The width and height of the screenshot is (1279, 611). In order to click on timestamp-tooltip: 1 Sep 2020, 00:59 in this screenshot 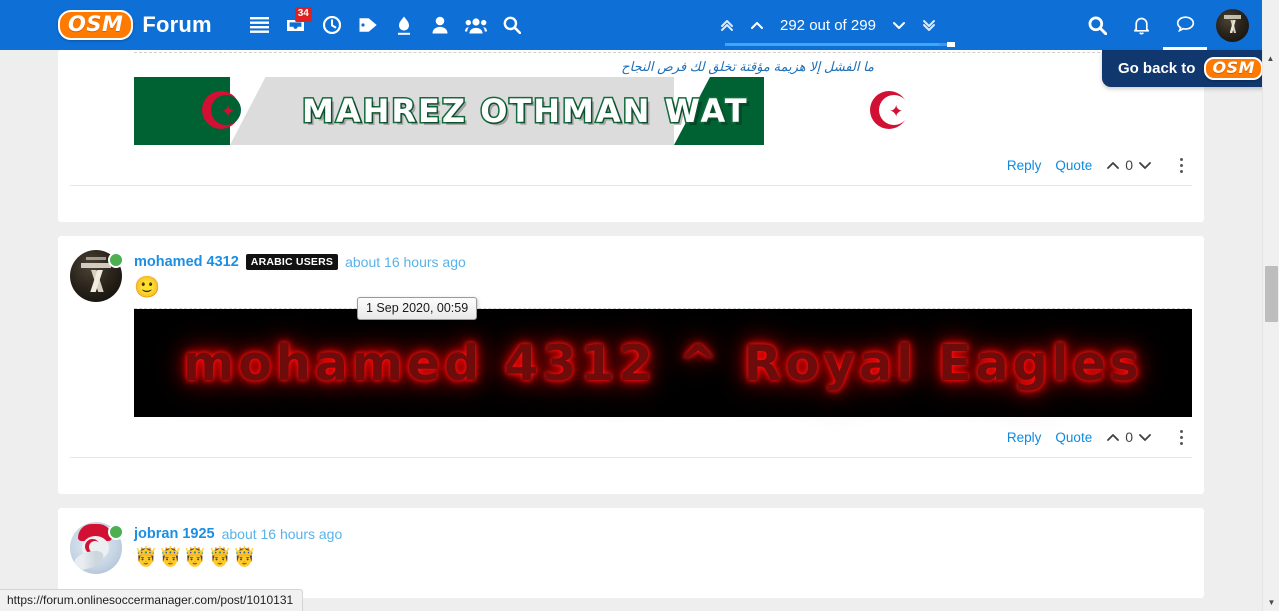, I will do `click(417, 308)`.